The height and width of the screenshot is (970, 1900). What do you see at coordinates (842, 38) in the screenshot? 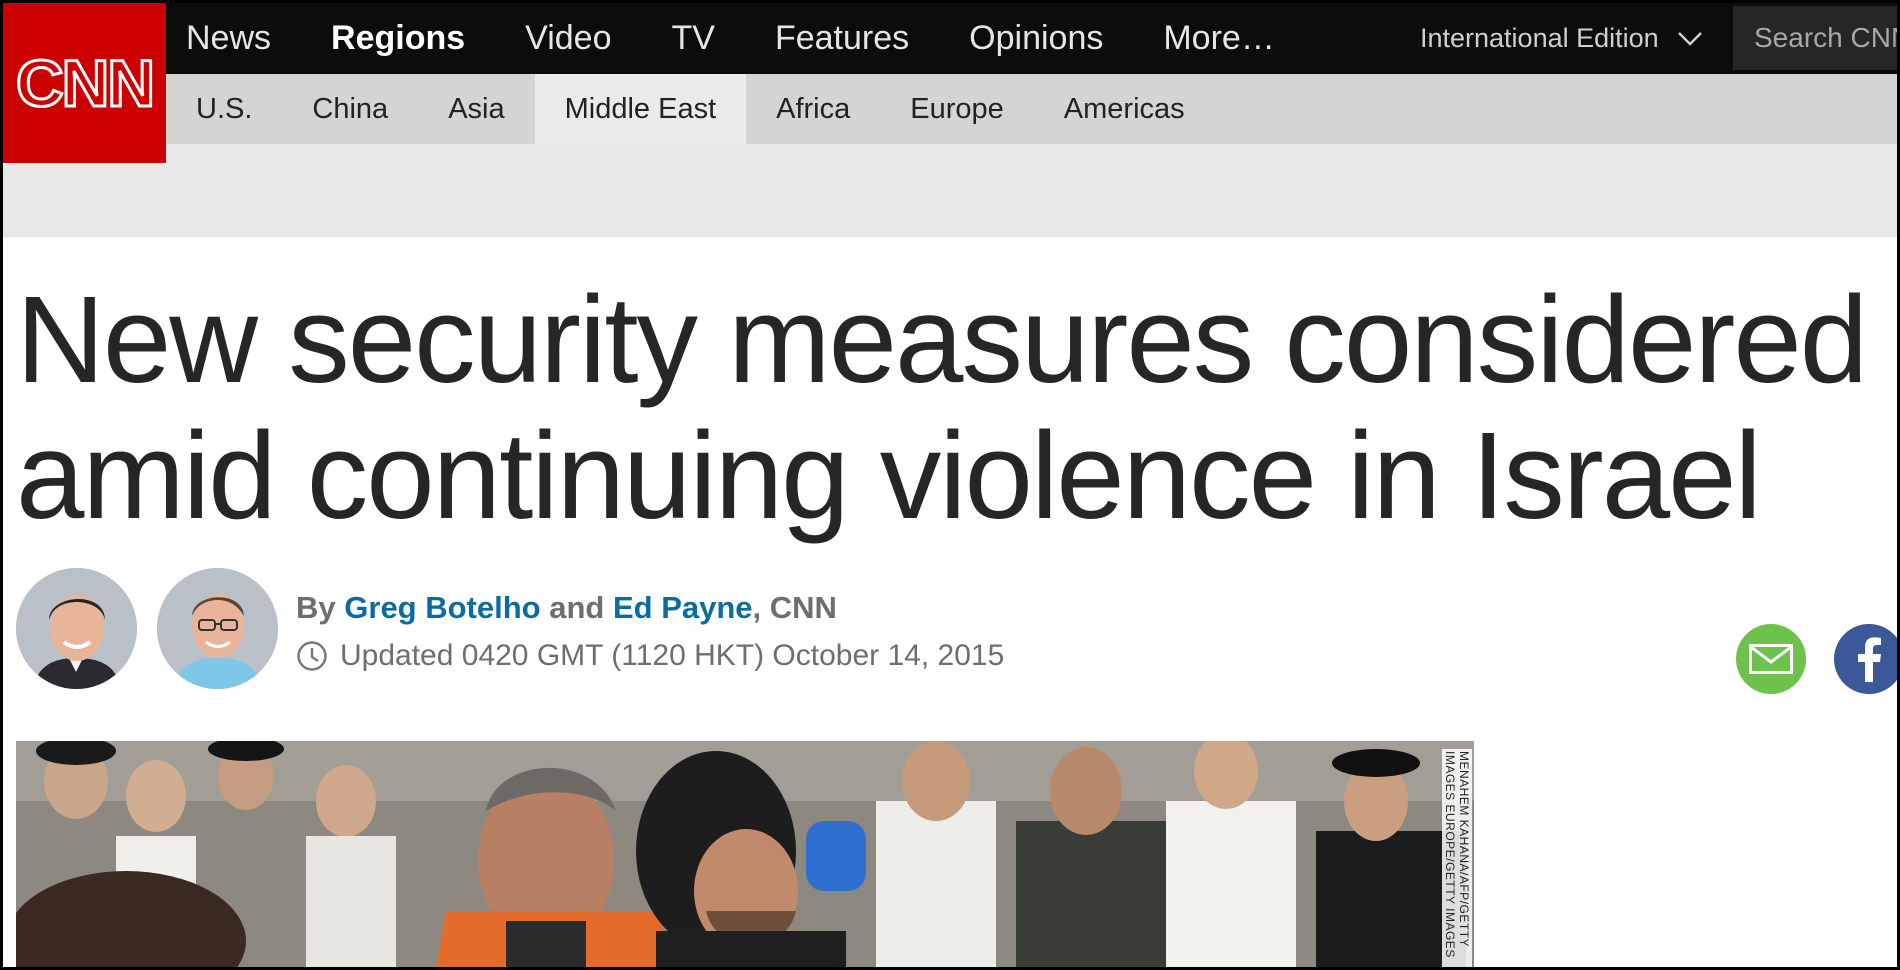
I see `nav-item-features: Features` at bounding box center [842, 38].